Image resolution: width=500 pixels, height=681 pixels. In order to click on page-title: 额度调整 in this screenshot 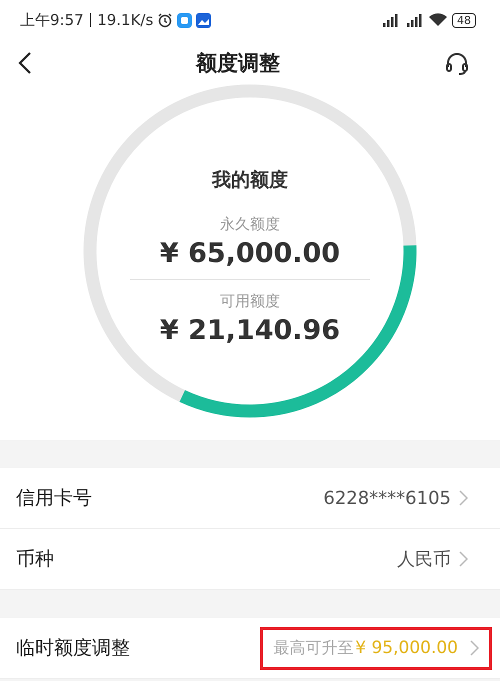, I will do `click(238, 63)`.